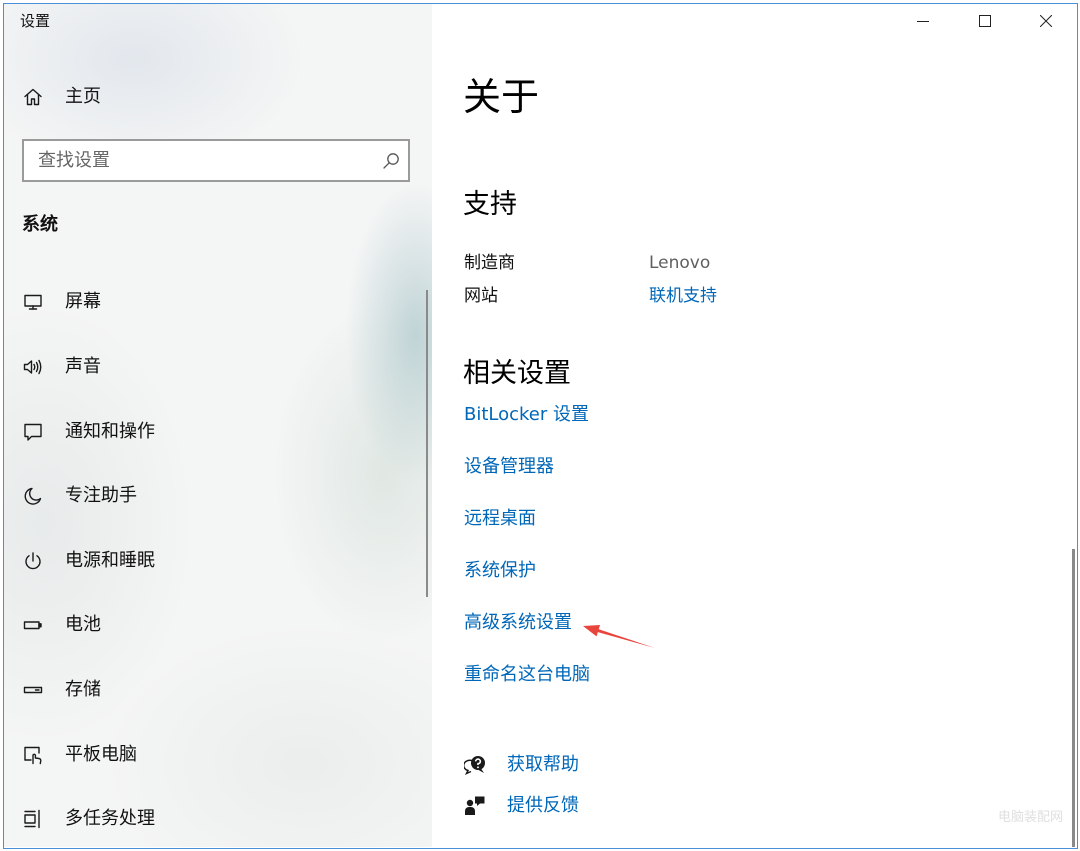 This screenshot has height=851, width=1080. Describe the element at coordinates (33, 625) in the screenshot. I see `battery-icon` at that location.